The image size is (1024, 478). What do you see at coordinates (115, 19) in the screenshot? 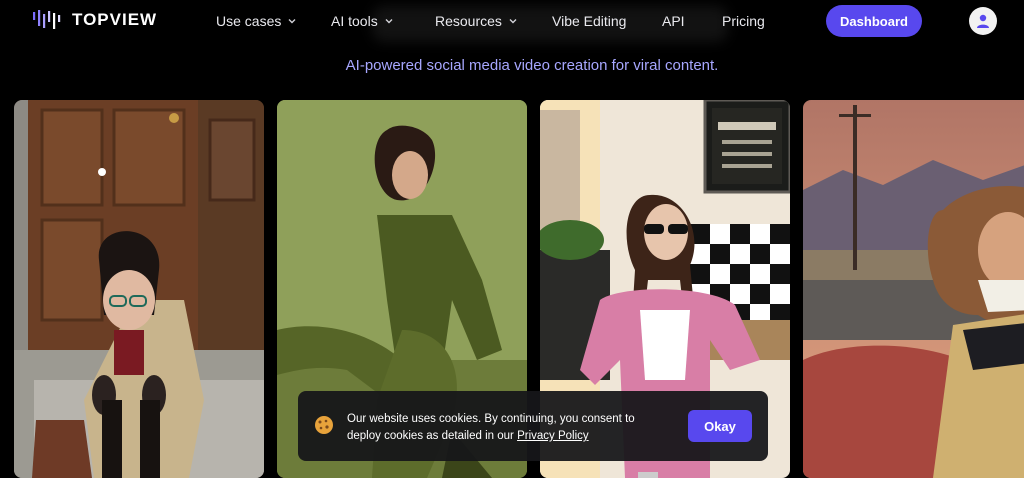
I see `logo-text: TOPVIEW` at bounding box center [115, 19].